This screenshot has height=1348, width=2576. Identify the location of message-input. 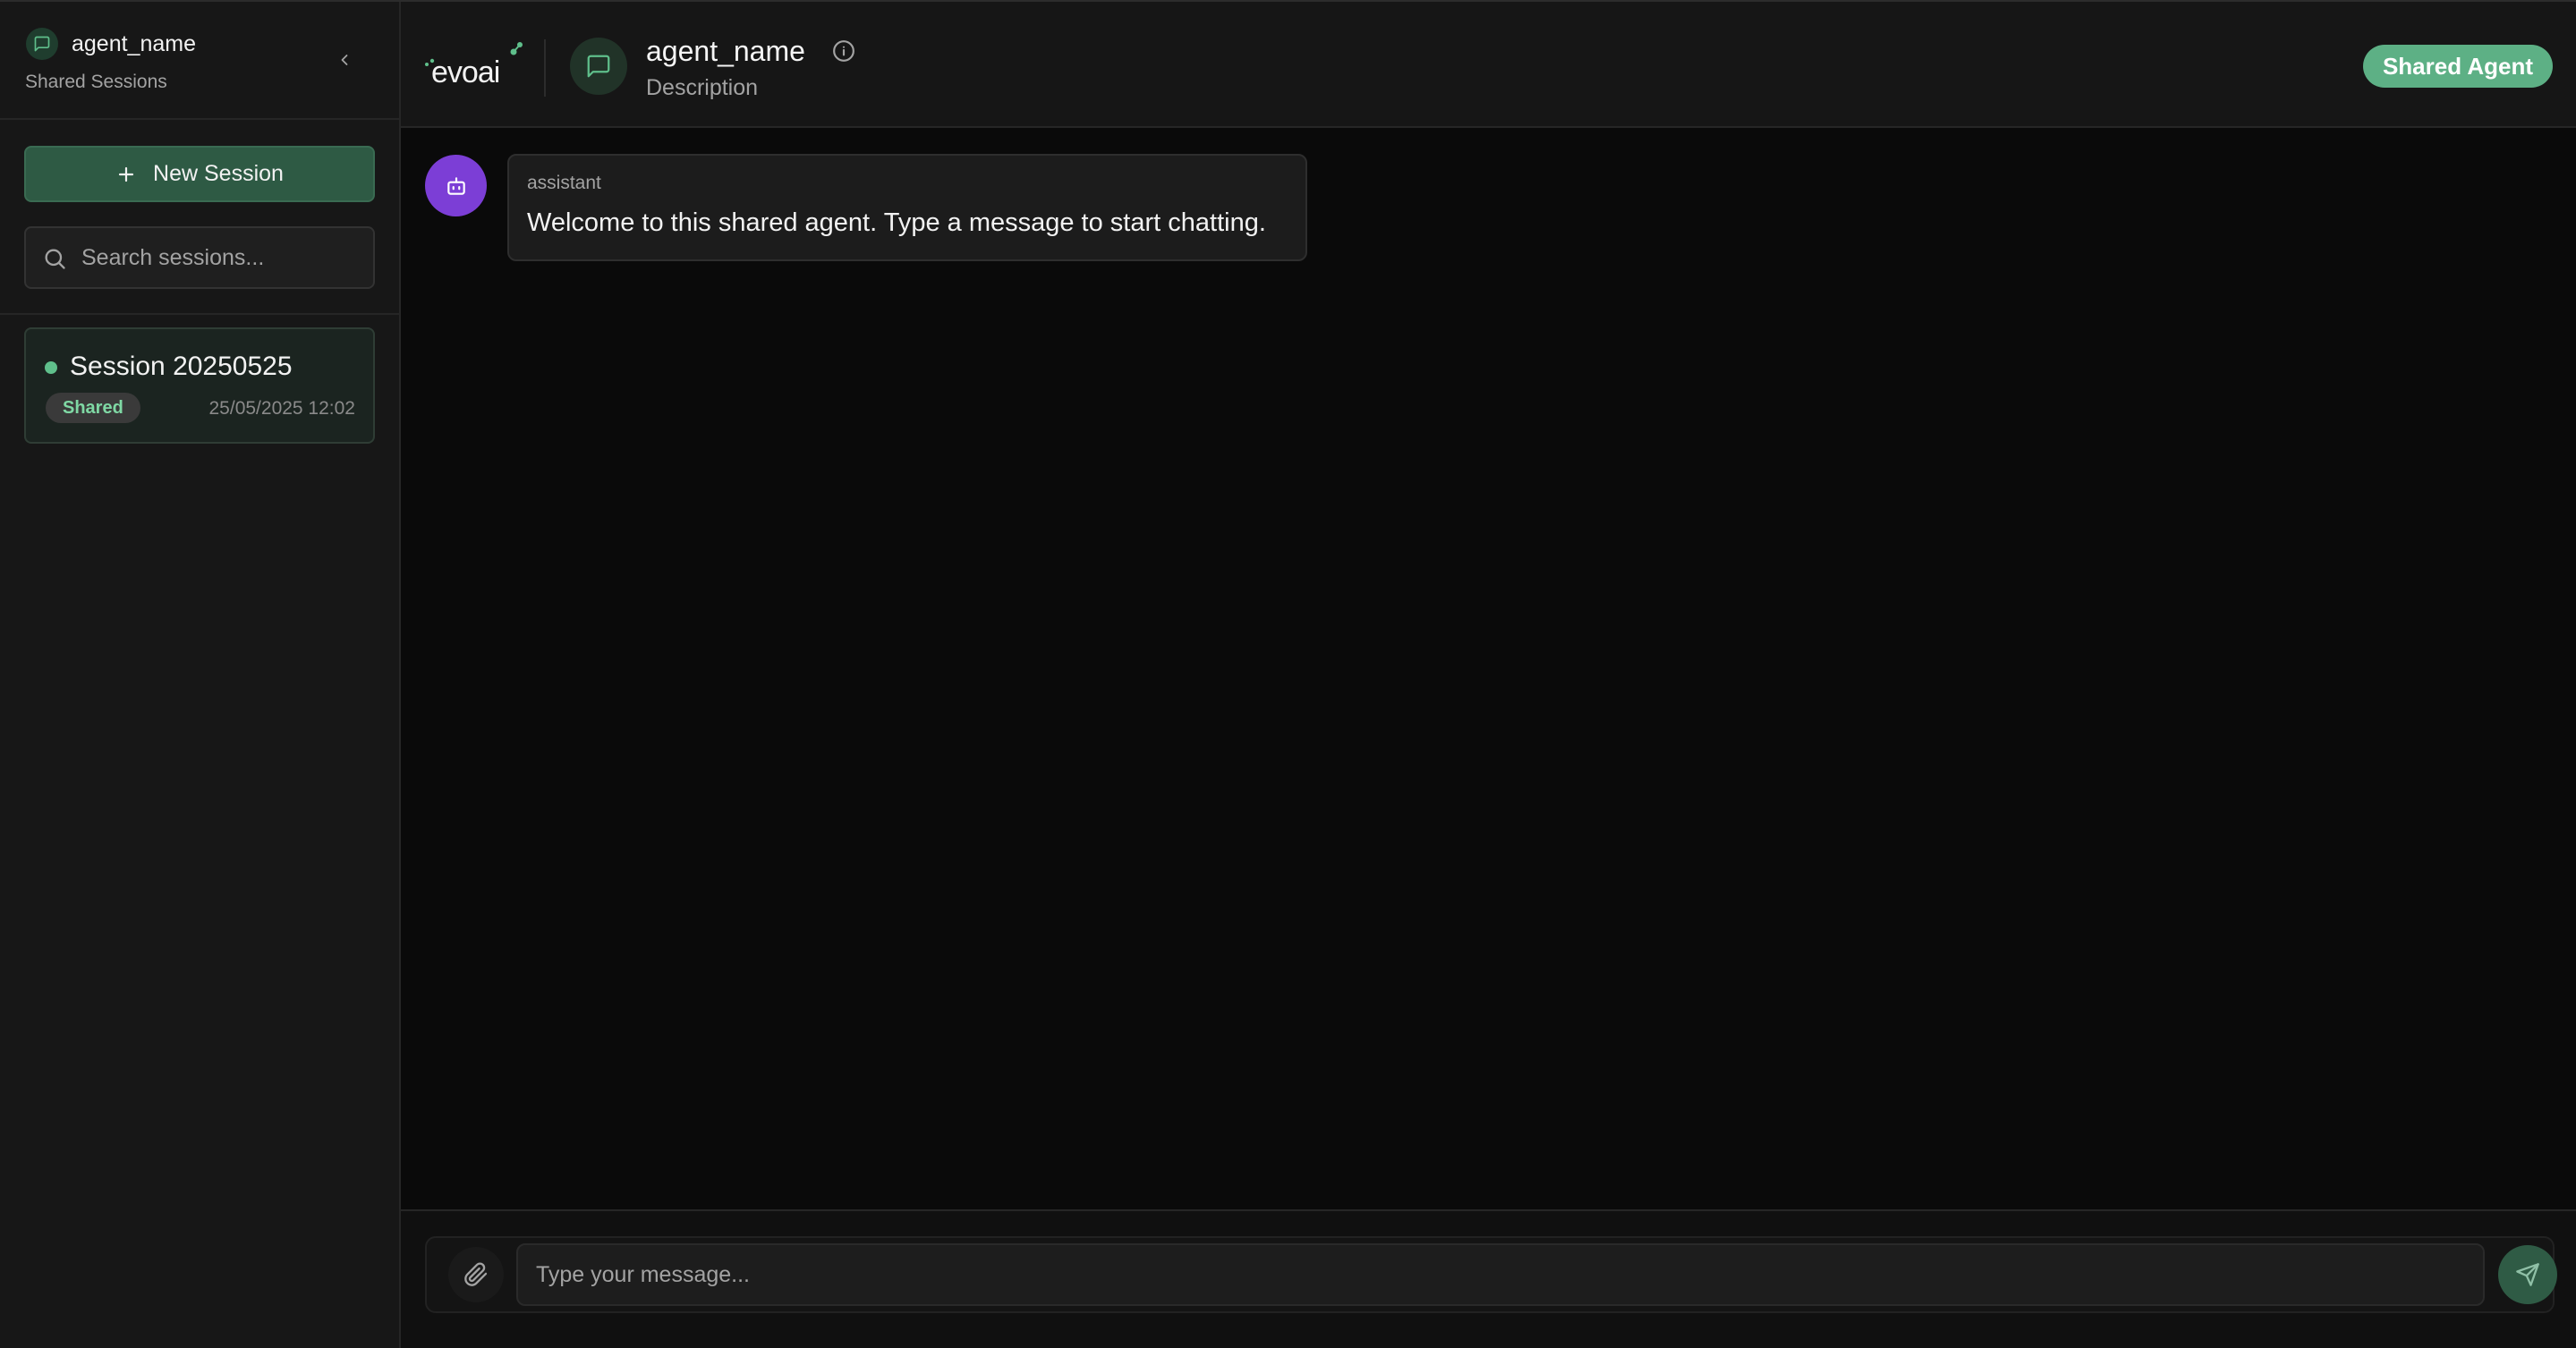
(1500, 1274).